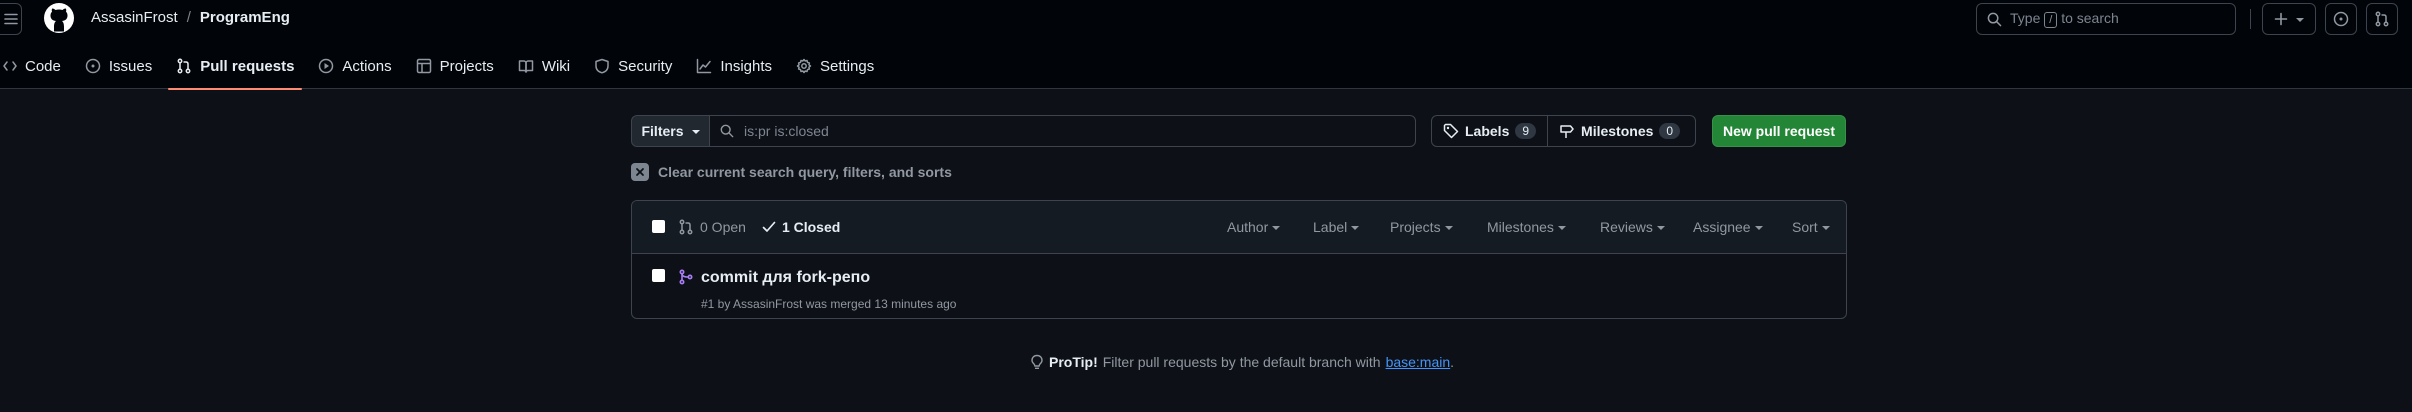  I want to click on tab-label: Security, so click(645, 66).